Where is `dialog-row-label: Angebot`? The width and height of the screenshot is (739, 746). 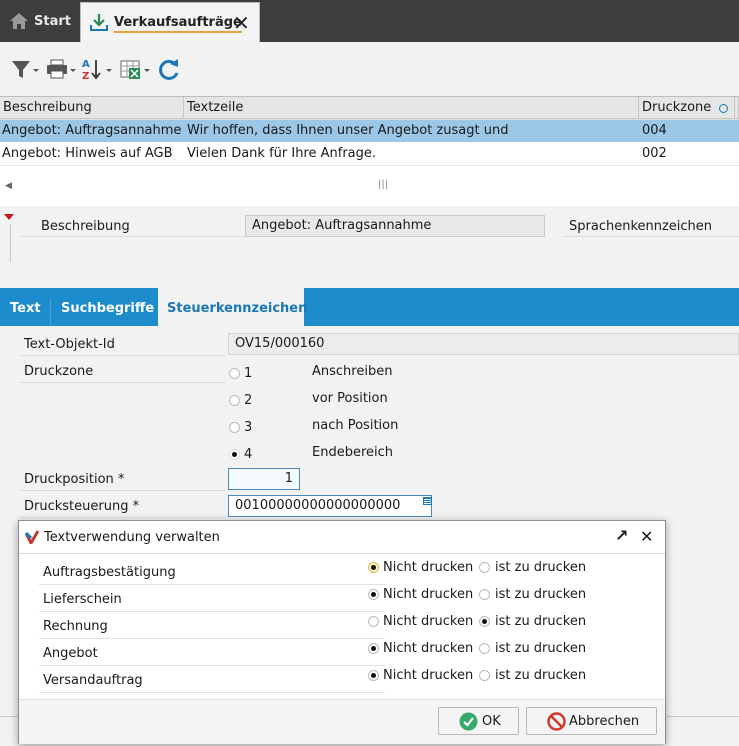
dialog-row-label: Angebot is located at coordinates (70, 653).